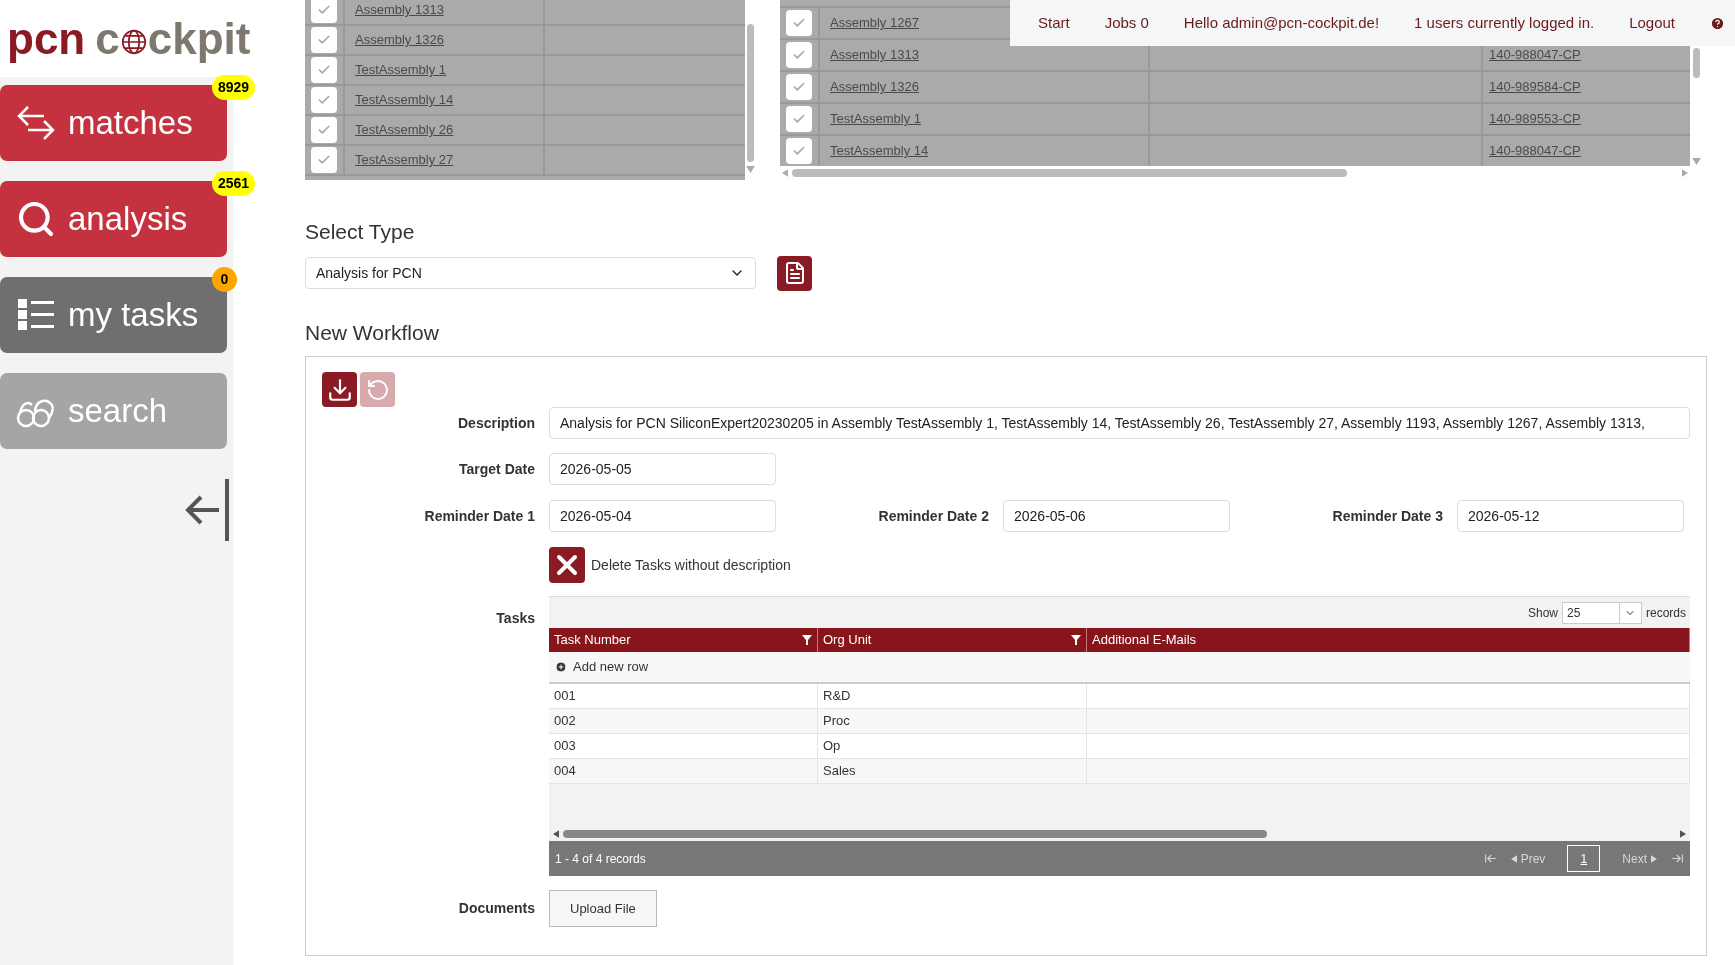 The image size is (1735, 965). I want to click on table-cell: 004, so click(683, 771).